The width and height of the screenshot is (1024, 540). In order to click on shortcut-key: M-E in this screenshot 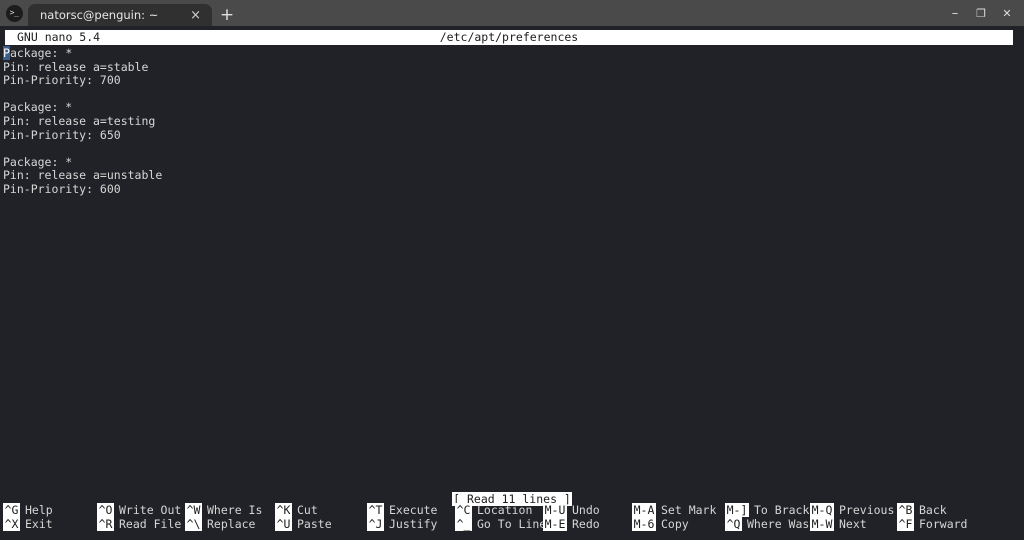, I will do `click(555, 524)`.